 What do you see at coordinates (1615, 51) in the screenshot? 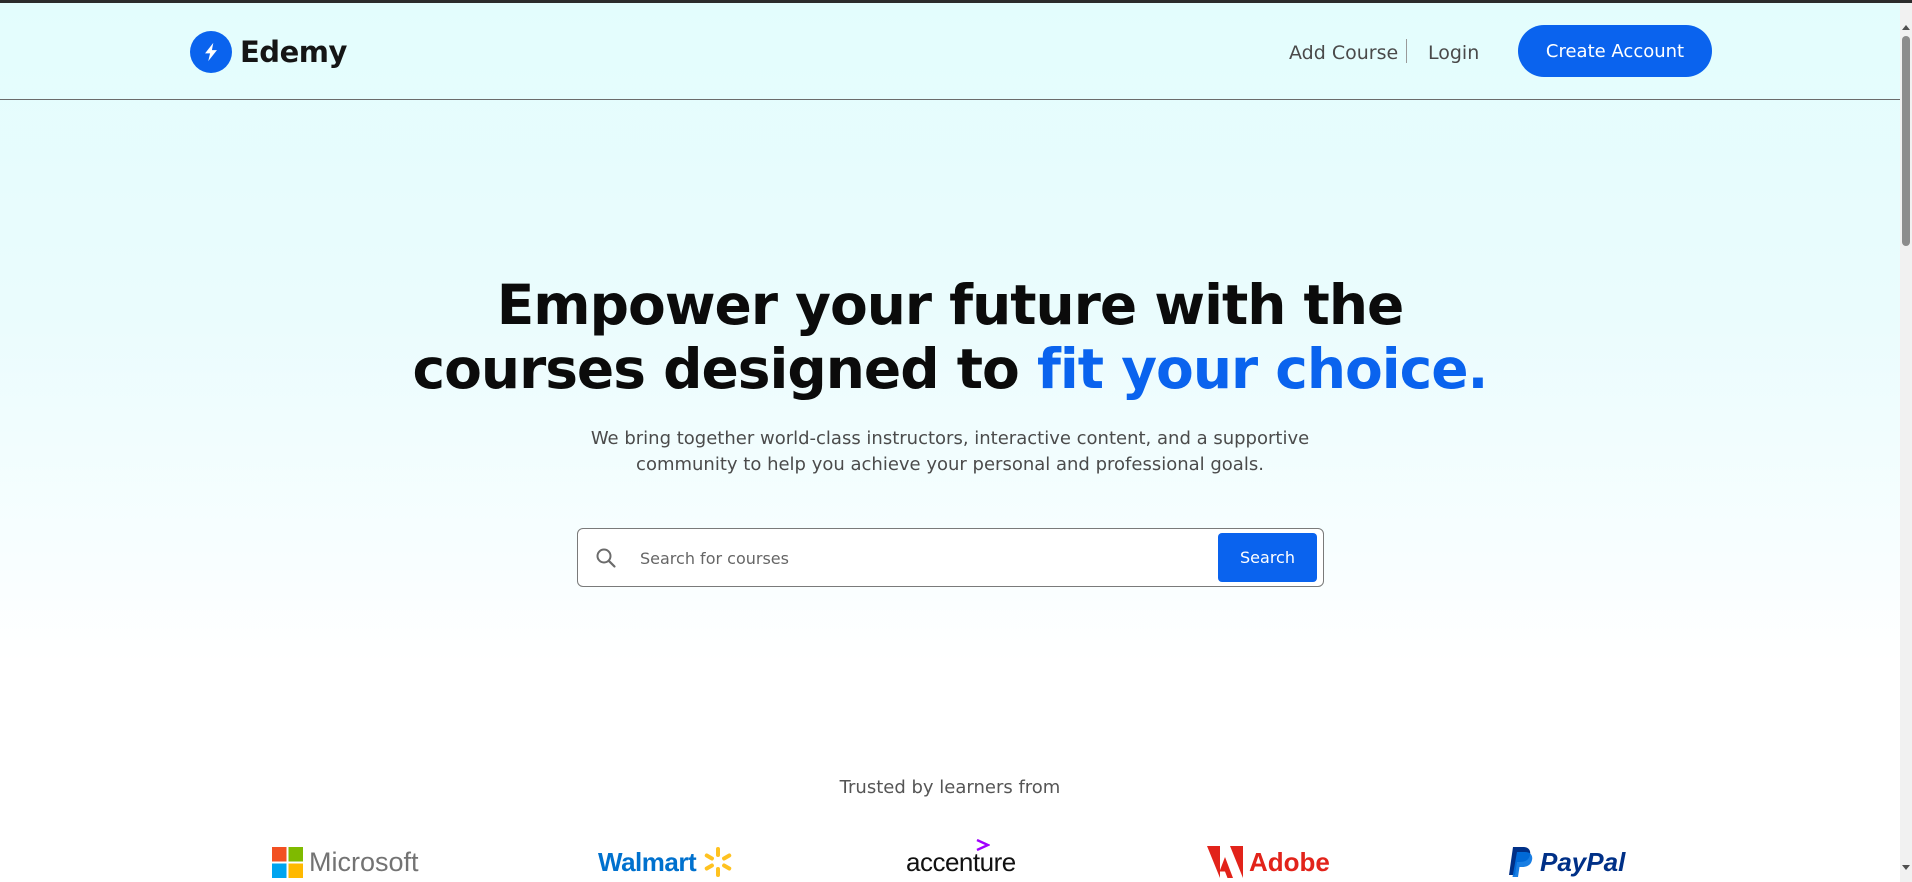
I see `create-account-button: Create Account` at bounding box center [1615, 51].